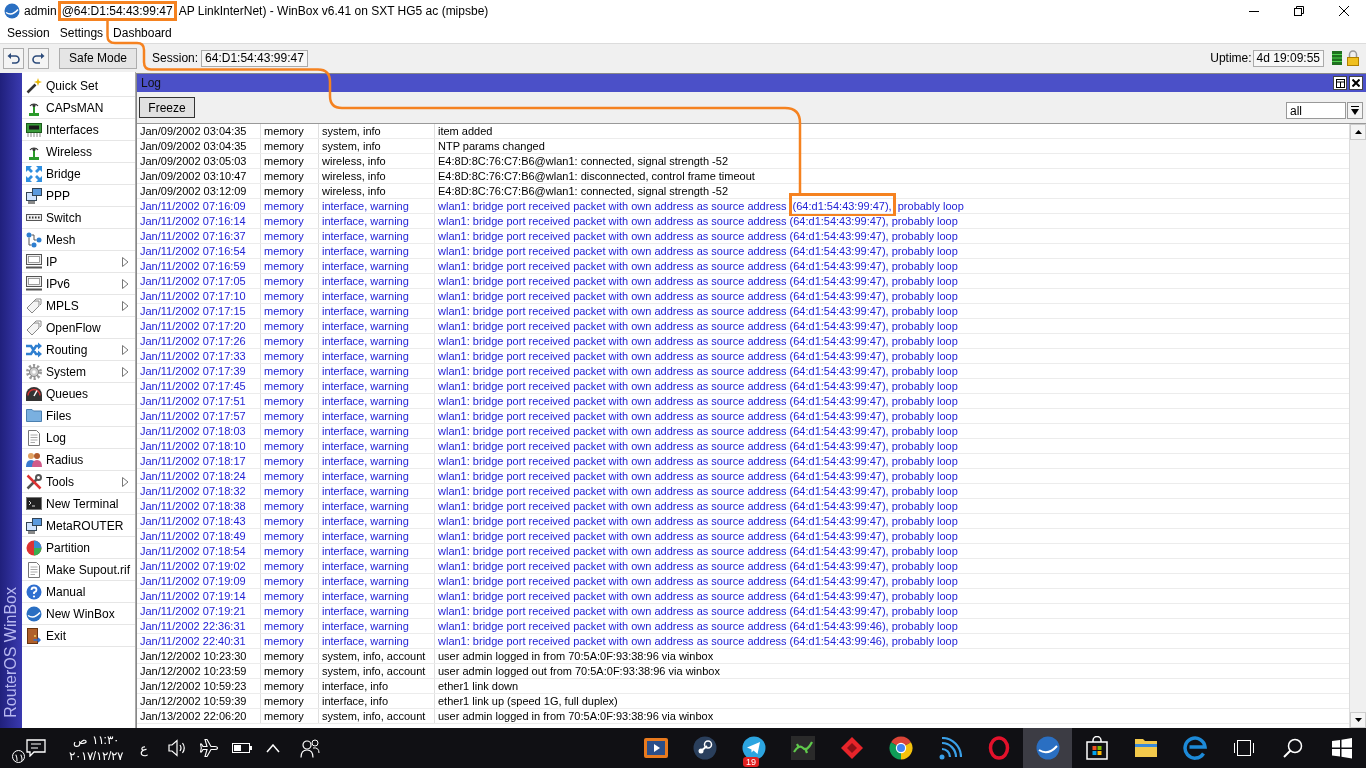  I want to click on shopping-bag-icon, so click(1096, 748).